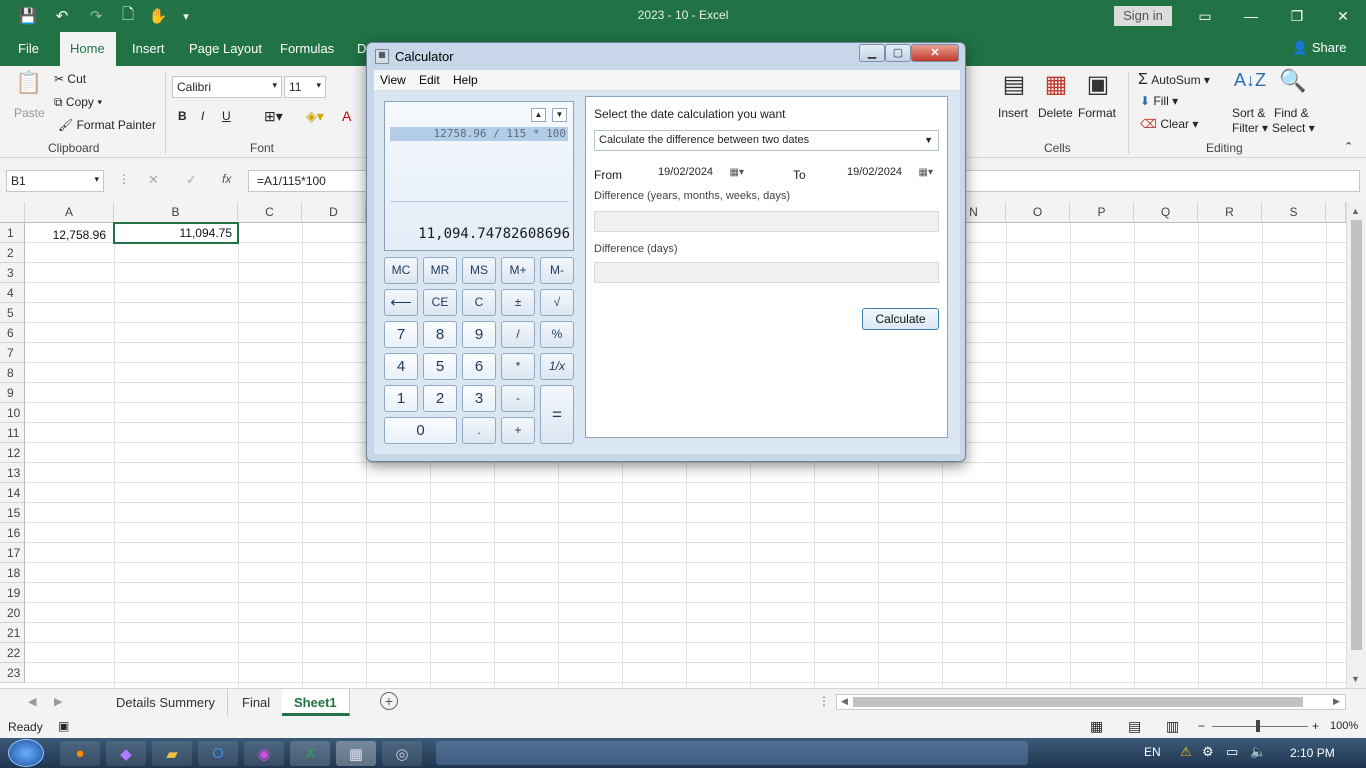  I want to click on format-cells-icon: ▣, so click(1098, 84).